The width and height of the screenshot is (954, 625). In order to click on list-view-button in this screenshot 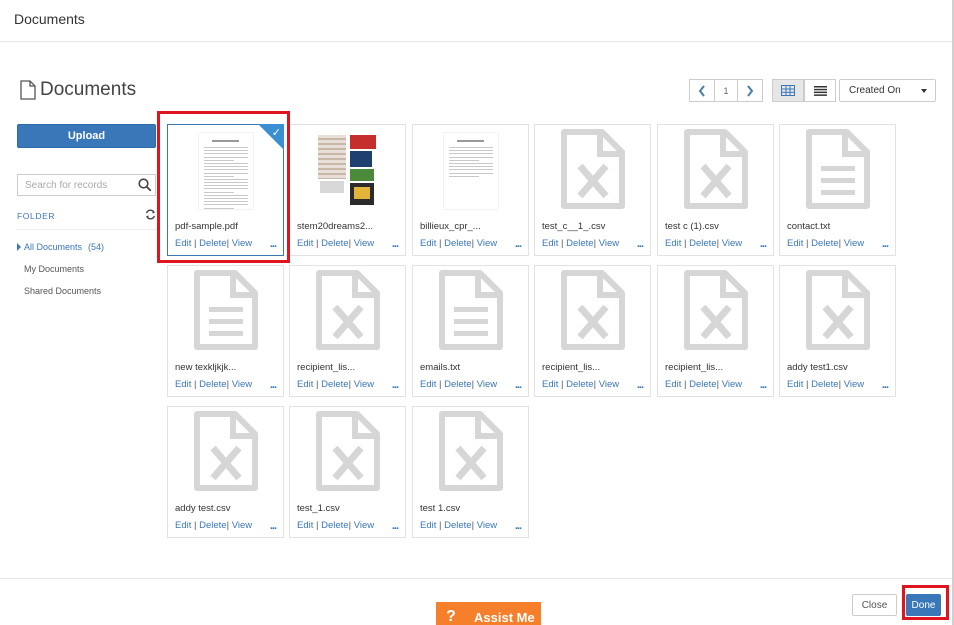, I will do `click(820, 90)`.